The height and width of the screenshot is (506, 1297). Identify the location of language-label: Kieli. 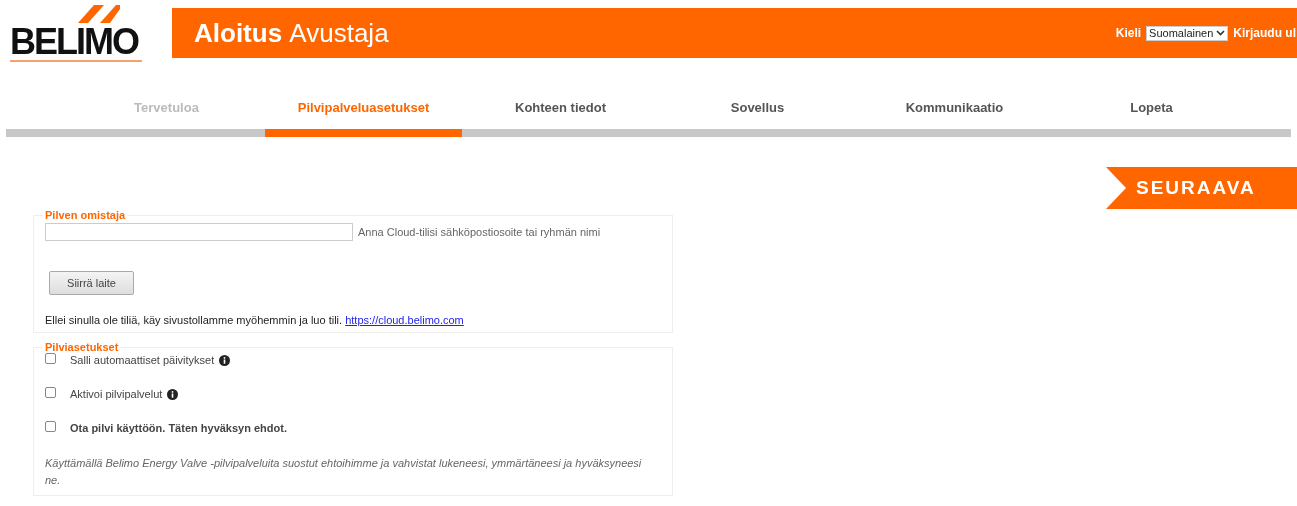
(1128, 33).